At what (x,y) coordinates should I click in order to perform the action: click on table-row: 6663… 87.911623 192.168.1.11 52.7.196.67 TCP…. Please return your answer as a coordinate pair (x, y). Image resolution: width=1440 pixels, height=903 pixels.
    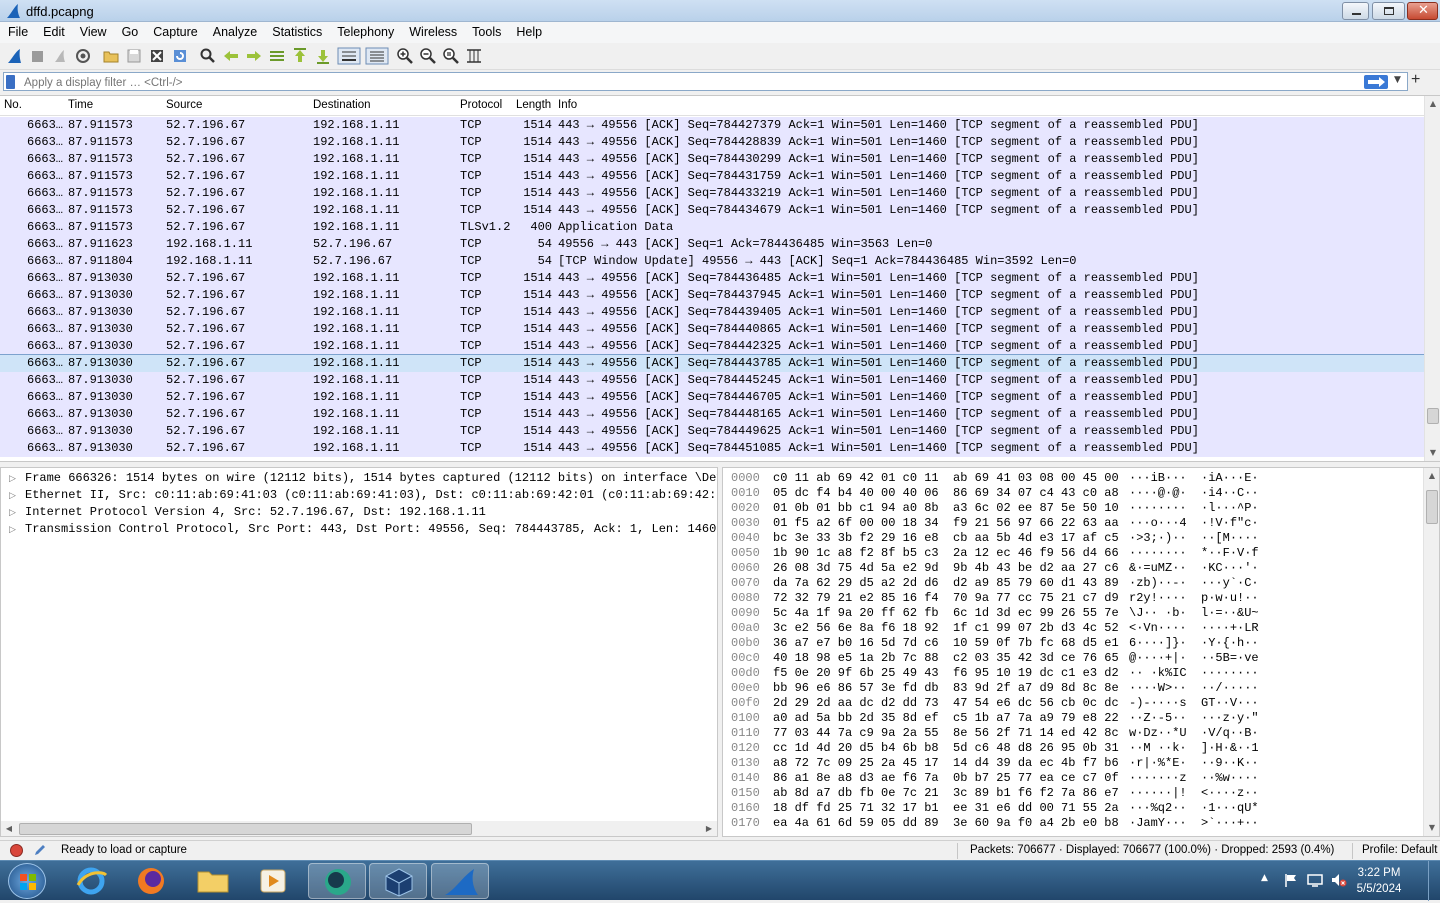
    Looking at the image, I should click on (712, 244).